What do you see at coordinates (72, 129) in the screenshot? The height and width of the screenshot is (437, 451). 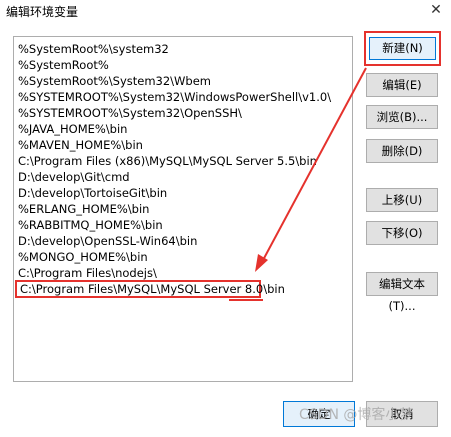 I see `list-item: %JAVA_HOME%\bin` at bounding box center [72, 129].